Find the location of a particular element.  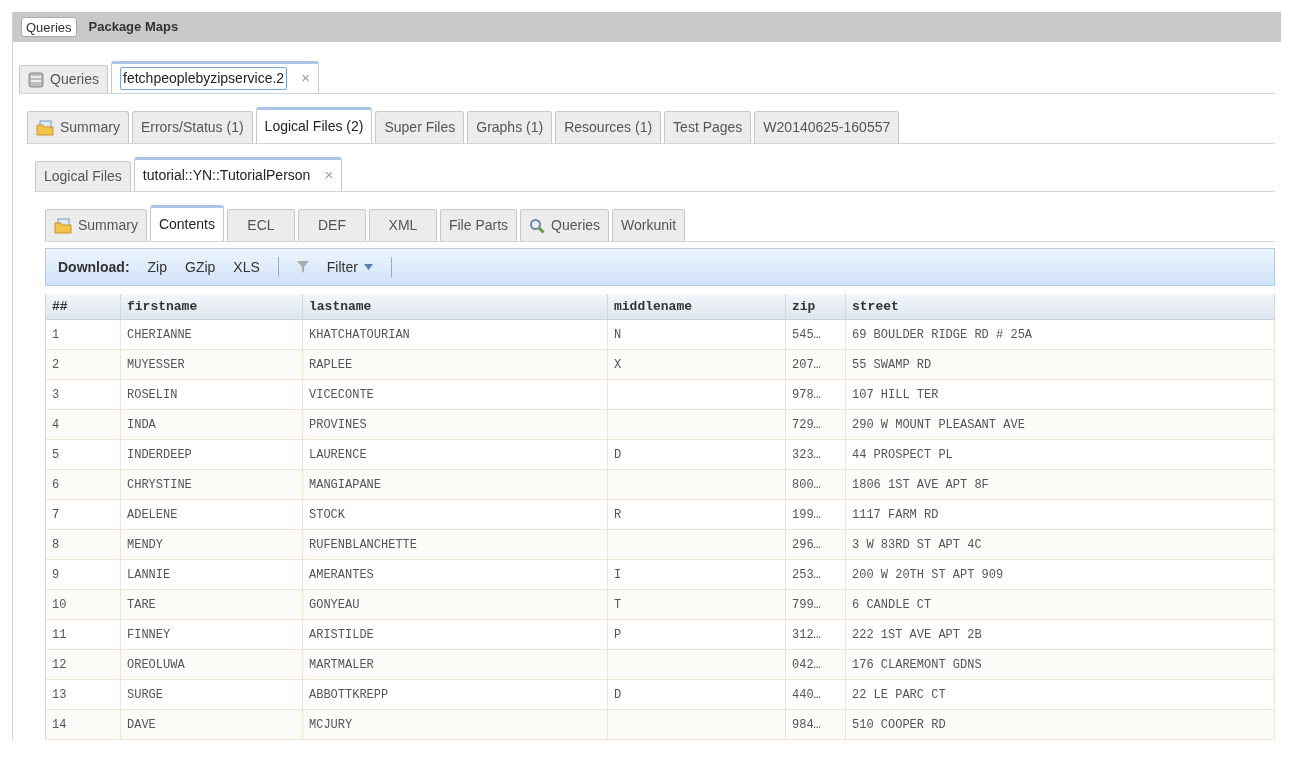

table-cell: 7 is located at coordinates (83, 514).